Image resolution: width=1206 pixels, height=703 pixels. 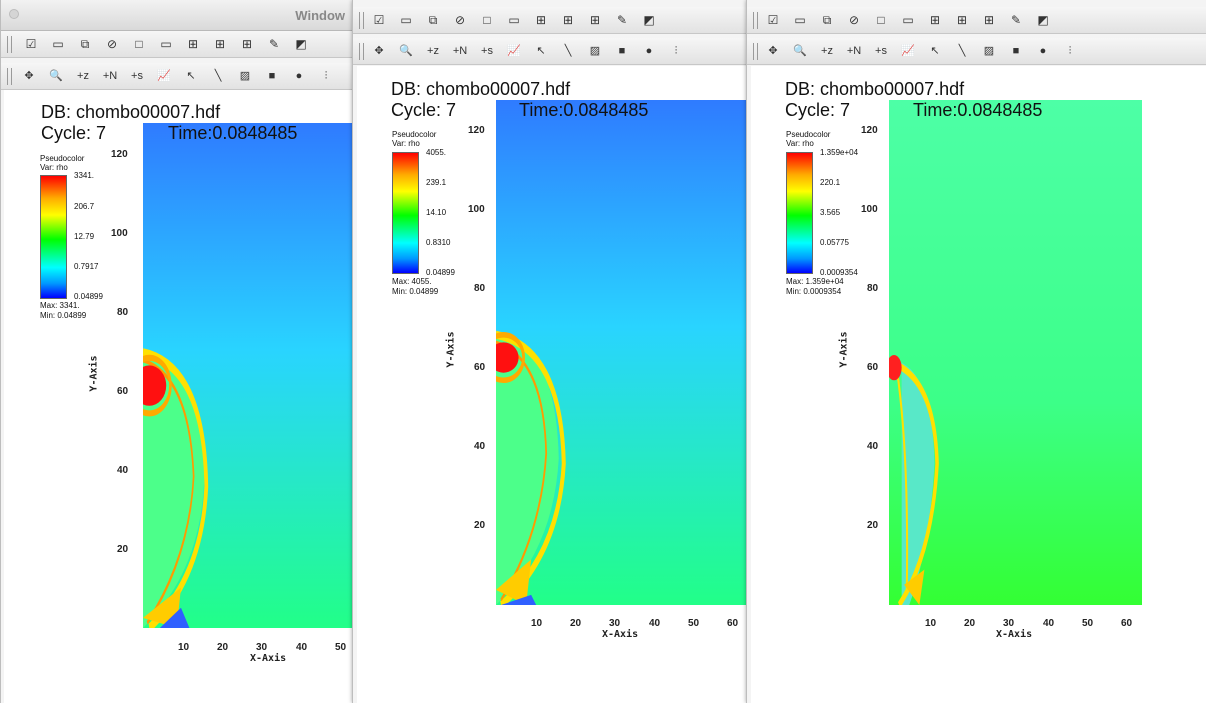 I want to click on legend-level-2: 220.1, so click(x=830, y=182).